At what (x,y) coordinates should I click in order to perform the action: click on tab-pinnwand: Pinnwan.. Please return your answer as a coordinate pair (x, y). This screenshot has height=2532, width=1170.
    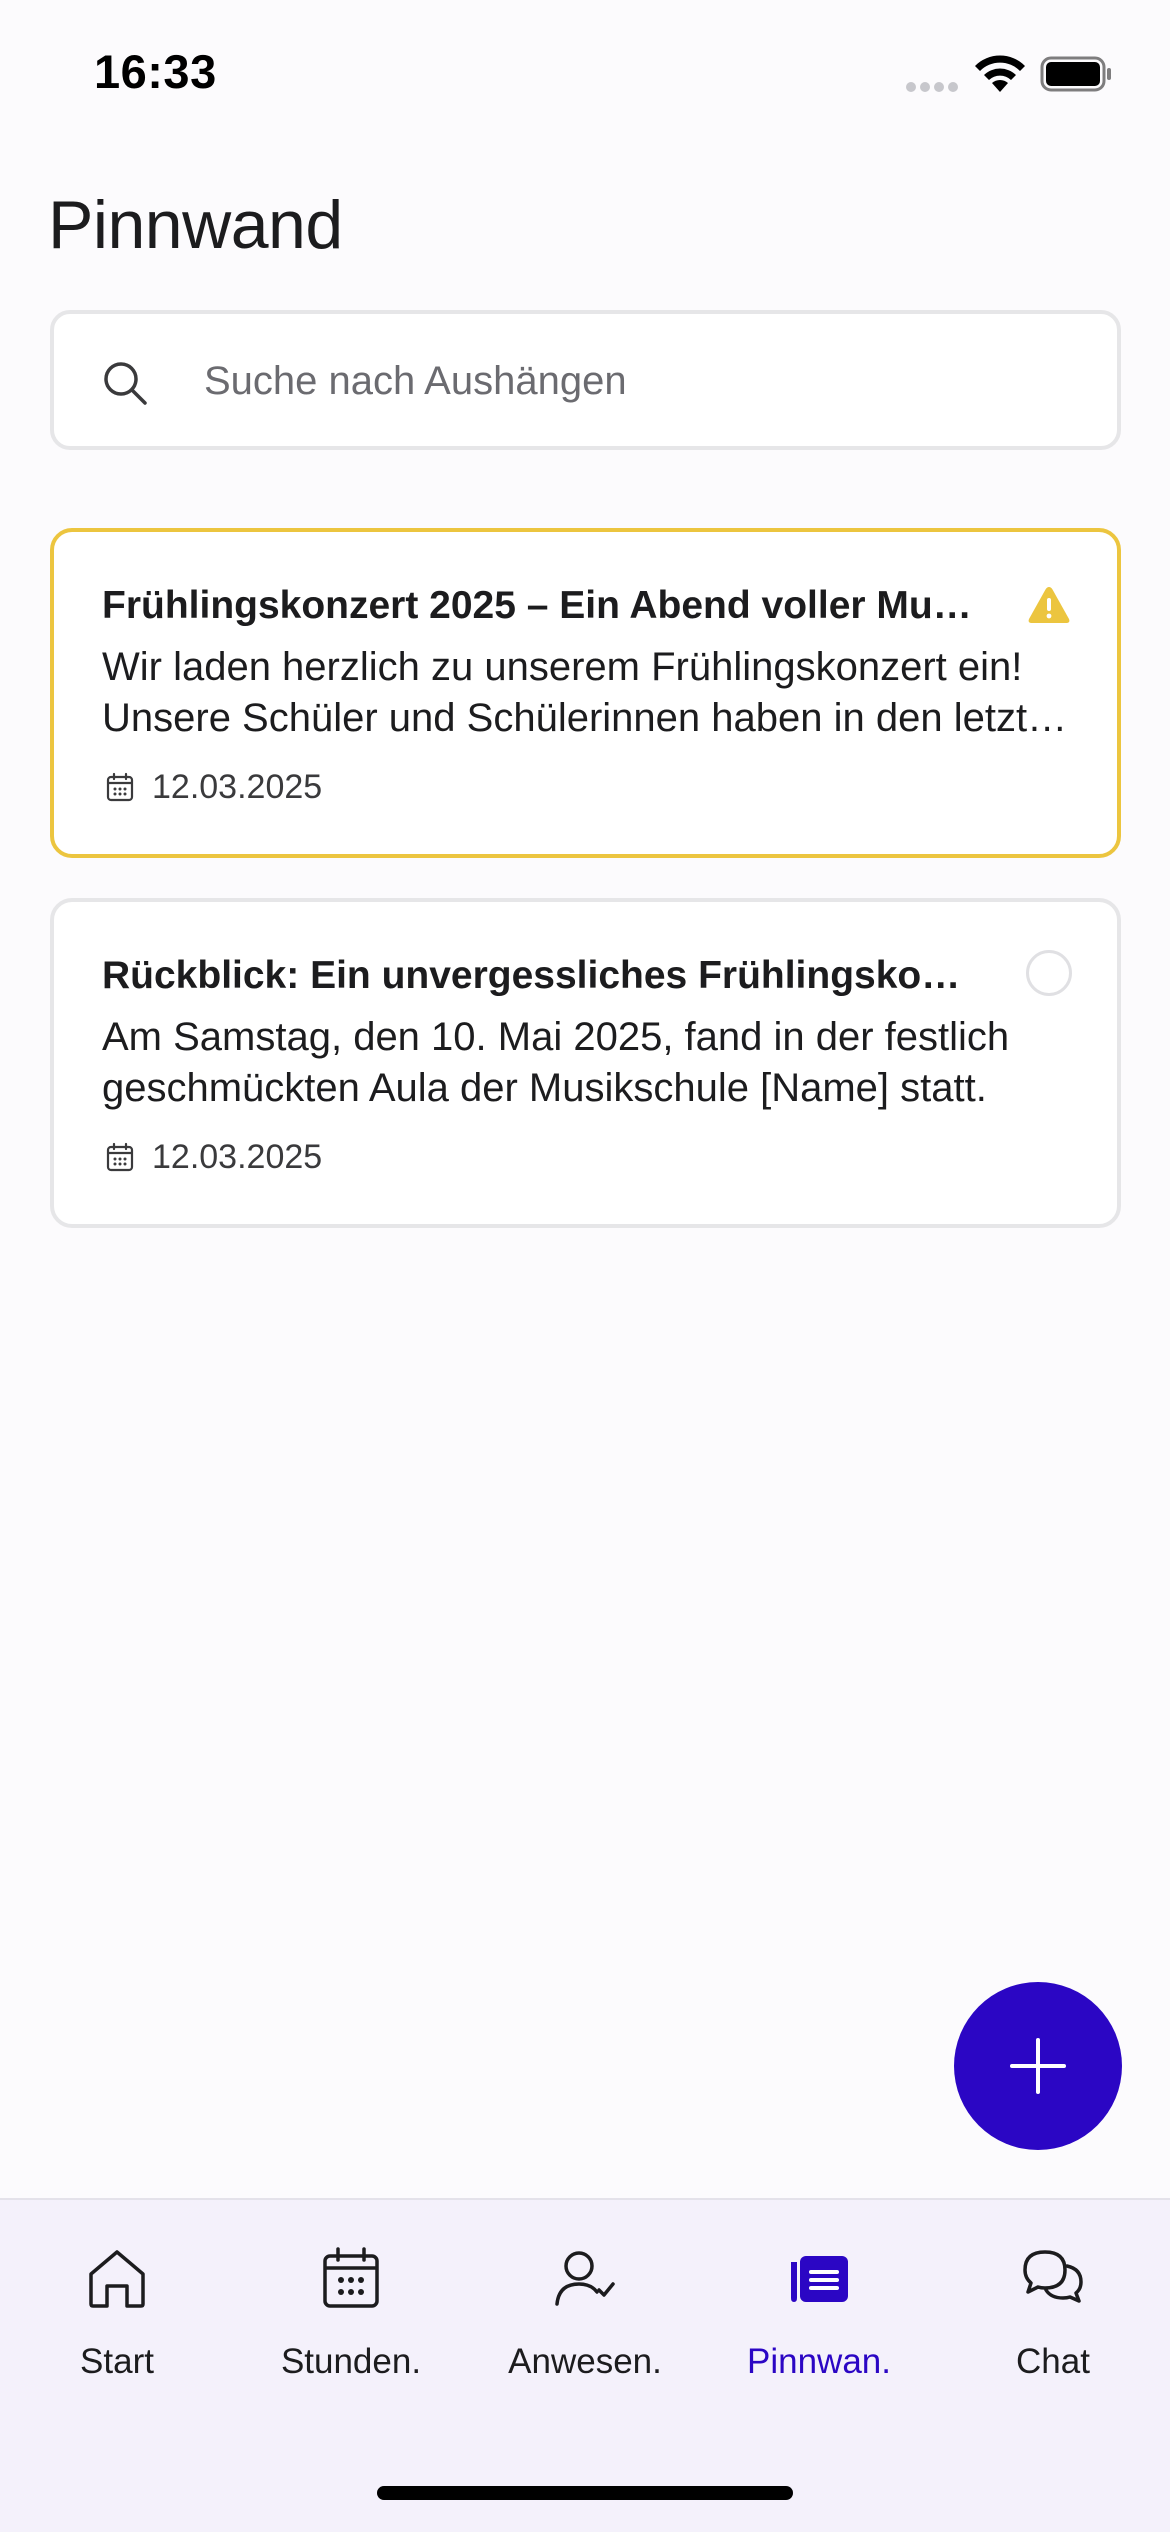
    Looking at the image, I should click on (819, 2319).